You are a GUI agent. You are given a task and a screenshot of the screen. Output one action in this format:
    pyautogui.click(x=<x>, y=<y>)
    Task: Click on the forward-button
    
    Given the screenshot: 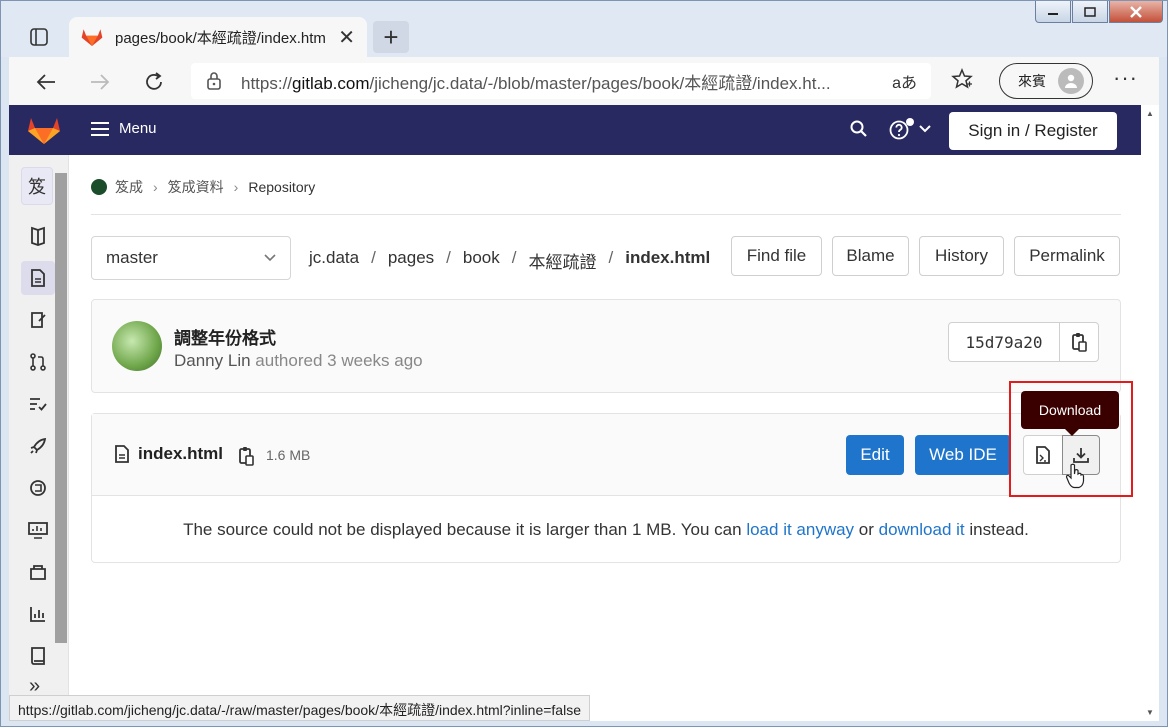 What is the action you would take?
    pyautogui.click(x=100, y=82)
    